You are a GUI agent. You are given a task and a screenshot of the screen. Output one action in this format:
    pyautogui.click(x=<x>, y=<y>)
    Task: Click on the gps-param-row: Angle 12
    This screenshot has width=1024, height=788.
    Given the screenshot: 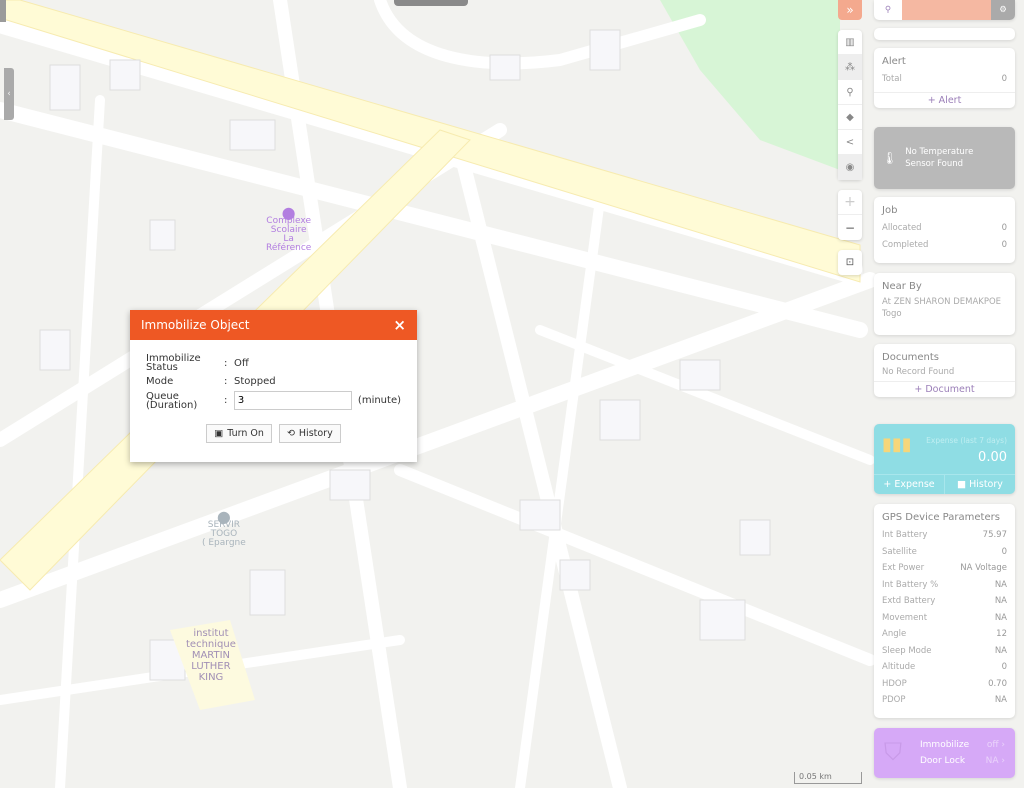 What is the action you would take?
    pyautogui.click(x=944, y=634)
    